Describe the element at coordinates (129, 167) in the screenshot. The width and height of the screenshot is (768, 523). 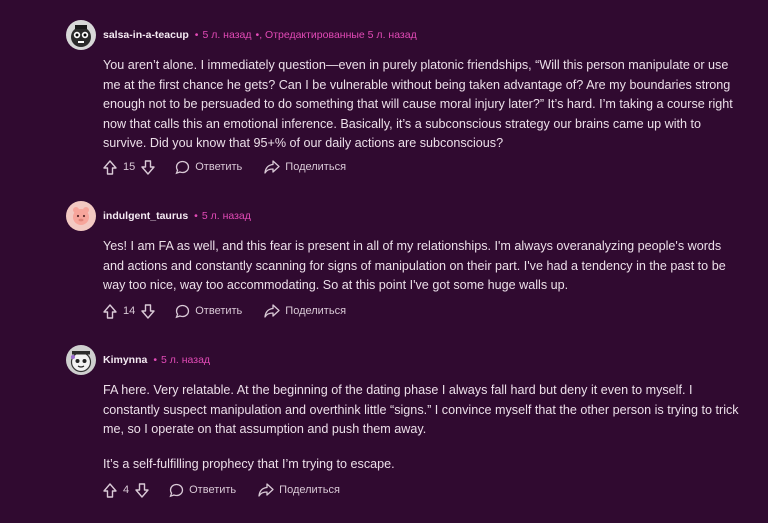
I see `vote-count: 15` at that location.